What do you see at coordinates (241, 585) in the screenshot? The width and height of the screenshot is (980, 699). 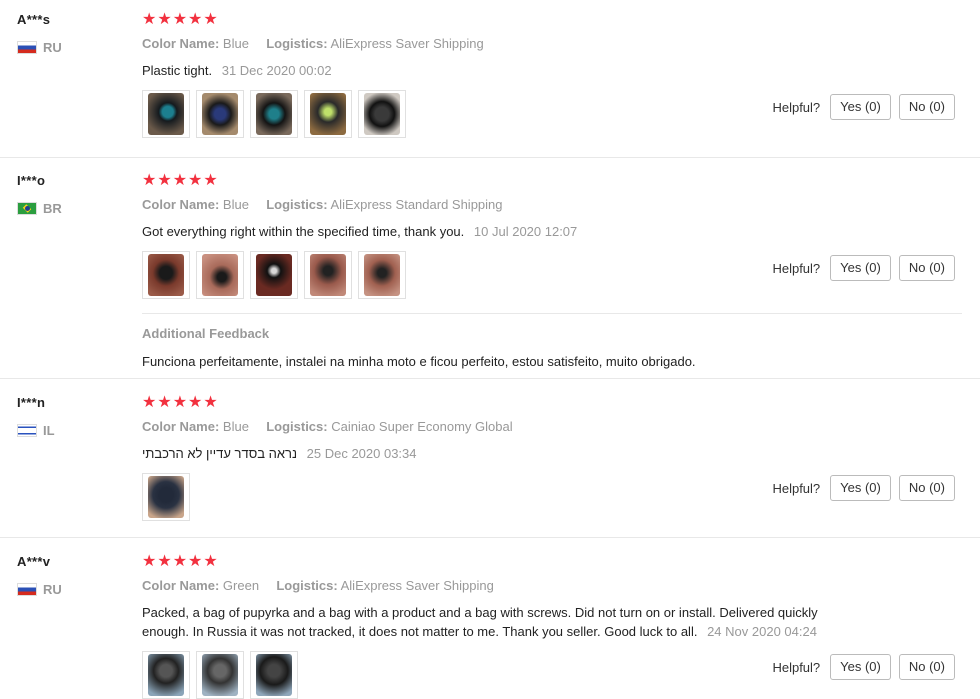 I see `color-name-value: Green` at bounding box center [241, 585].